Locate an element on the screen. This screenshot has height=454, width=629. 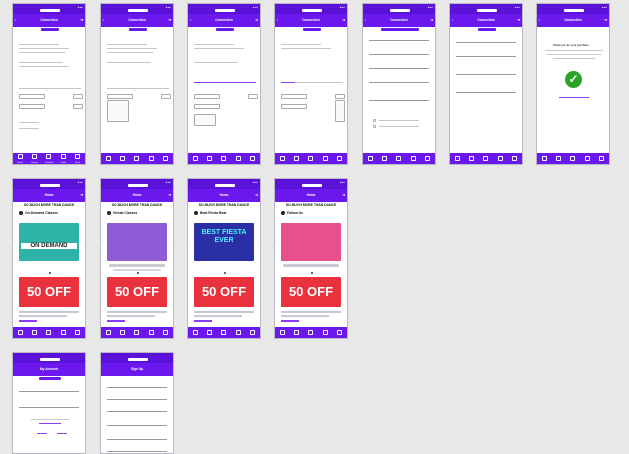
last-name-field is located at coordinates (137, 399).